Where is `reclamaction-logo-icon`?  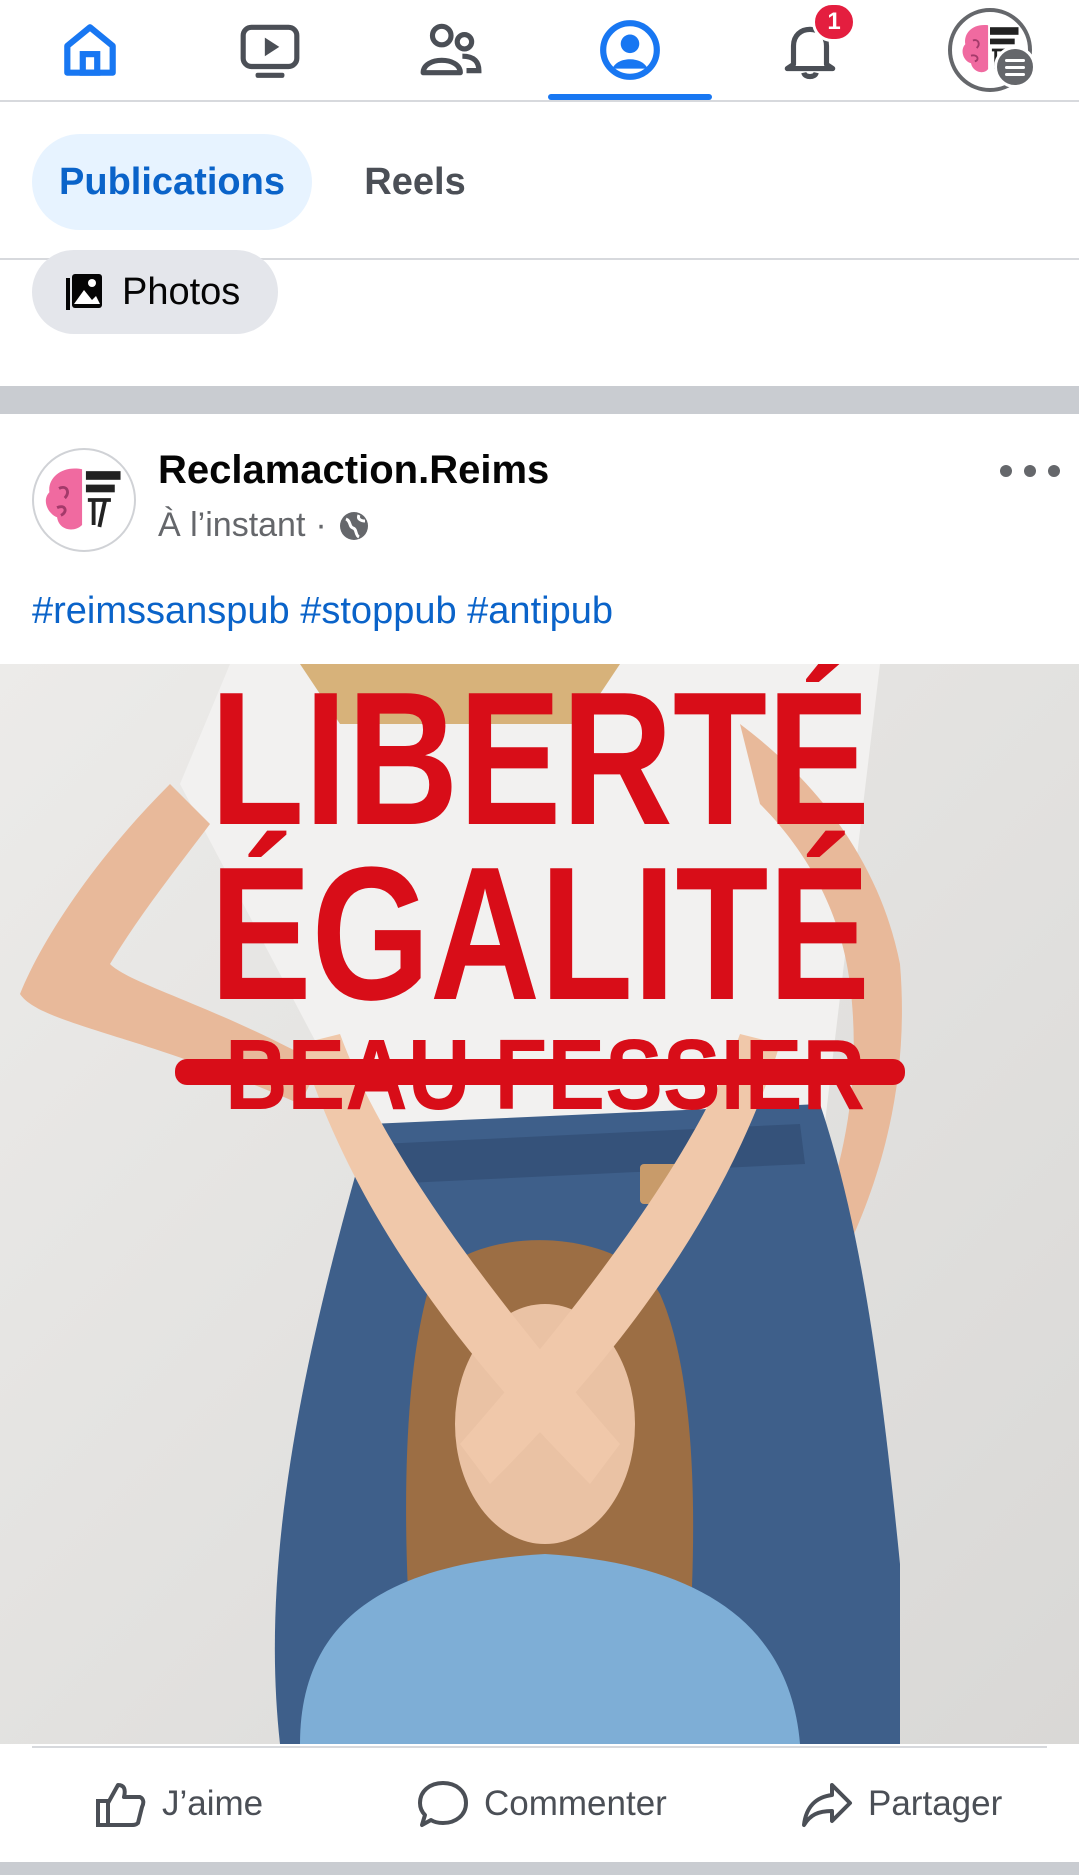 reclamaction-logo-icon is located at coordinates (83, 499).